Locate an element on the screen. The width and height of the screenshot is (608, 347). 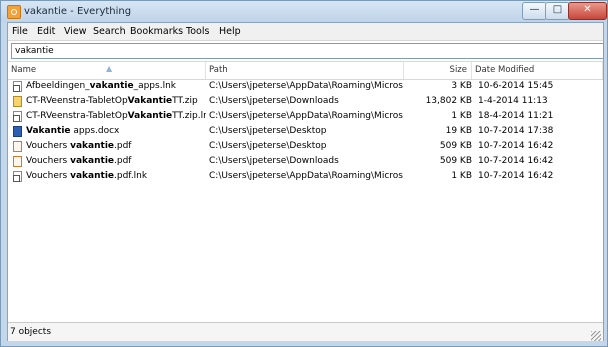
file-name: Afbeeldingen_vakantie_apps.lnk is located at coordinates (108, 86).